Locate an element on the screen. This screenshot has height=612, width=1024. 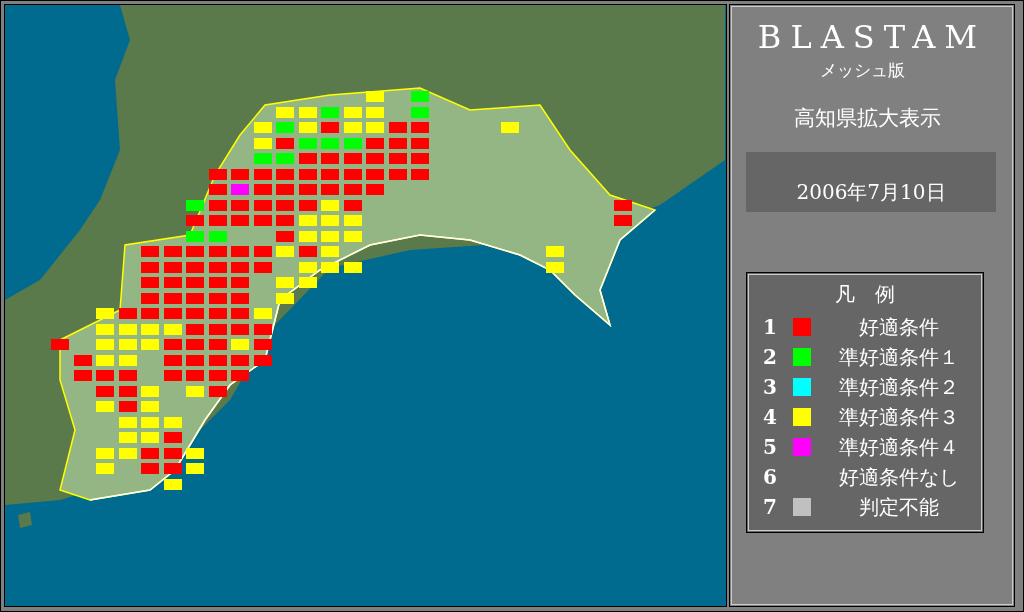
legend-heading: 凡 例 is located at coordinates (865, 294).